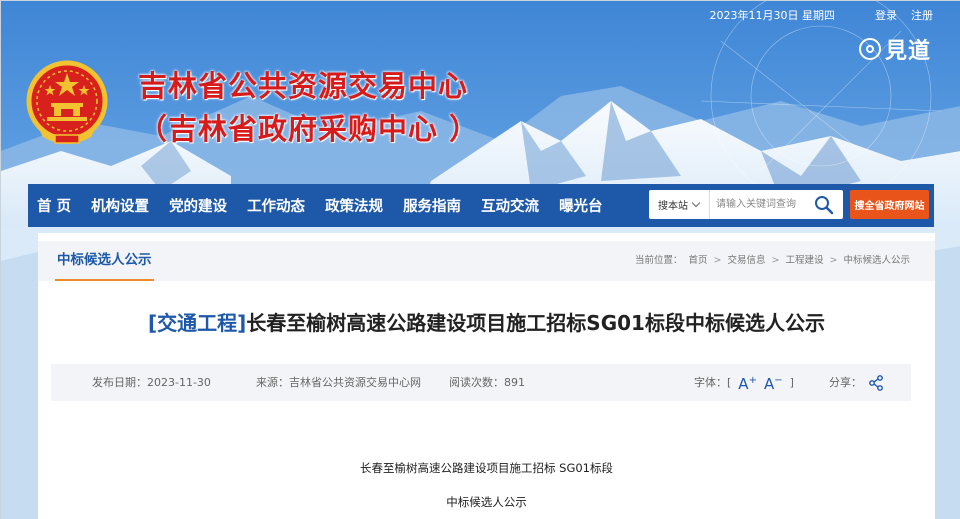 The image size is (960, 519). I want to click on site-title-line1: 吉林省公共资源交易中心, so click(303, 86).